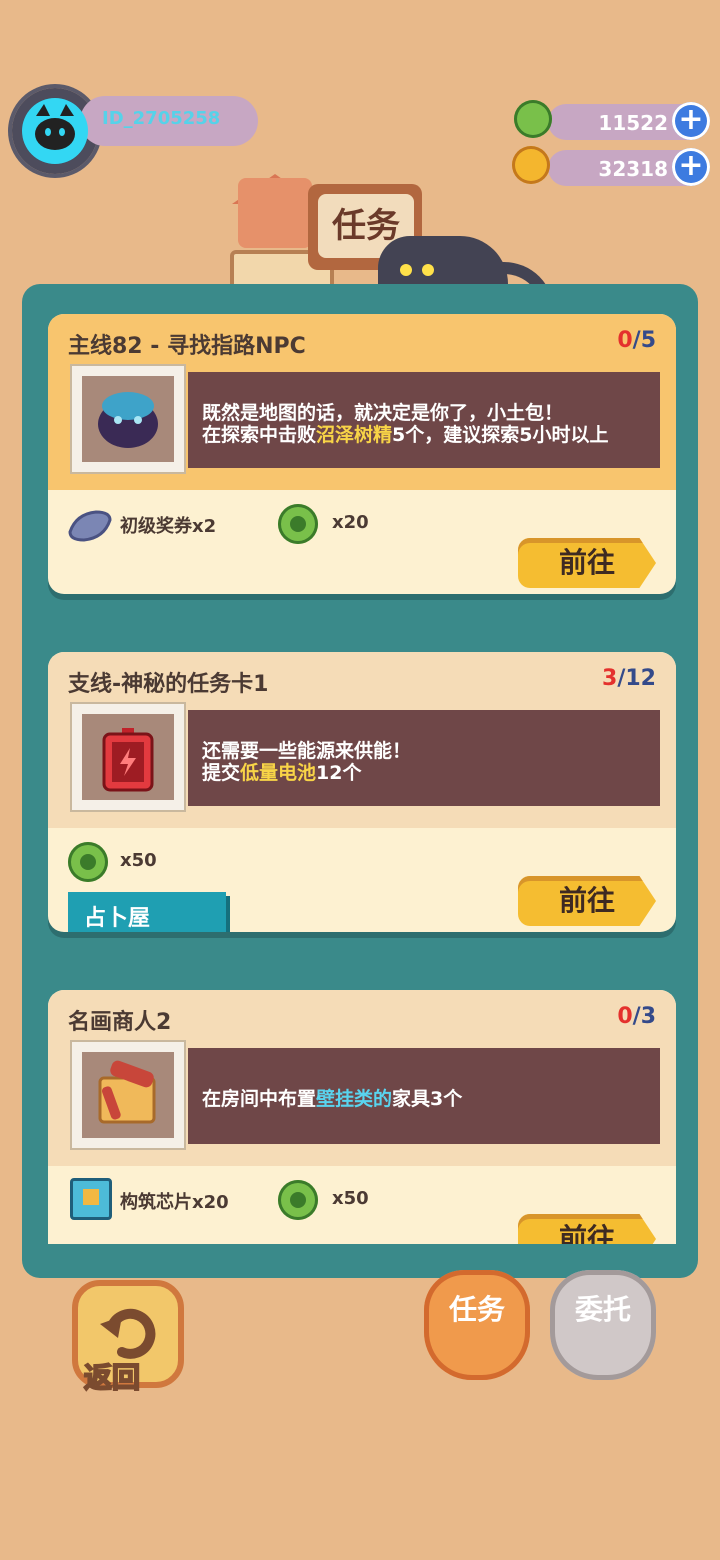 The image size is (720, 1560). What do you see at coordinates (633, 123) in the screenshot?
I see `green-currency-value: 11522` at bounding box center [633, 123].